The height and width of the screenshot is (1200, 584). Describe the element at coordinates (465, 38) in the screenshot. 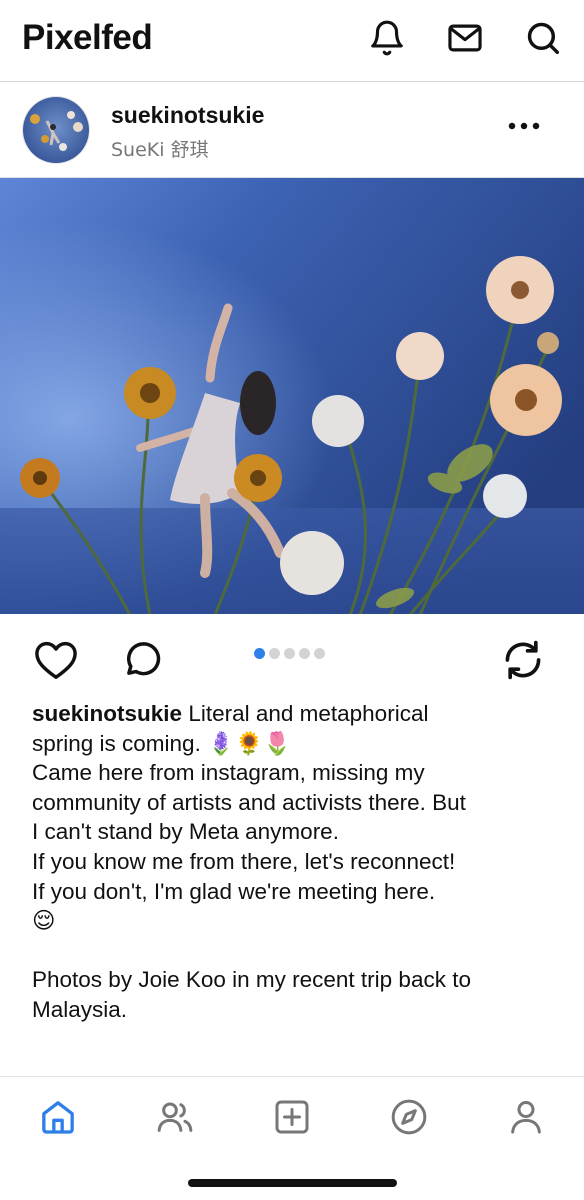

I see `mail-icon` at that location.